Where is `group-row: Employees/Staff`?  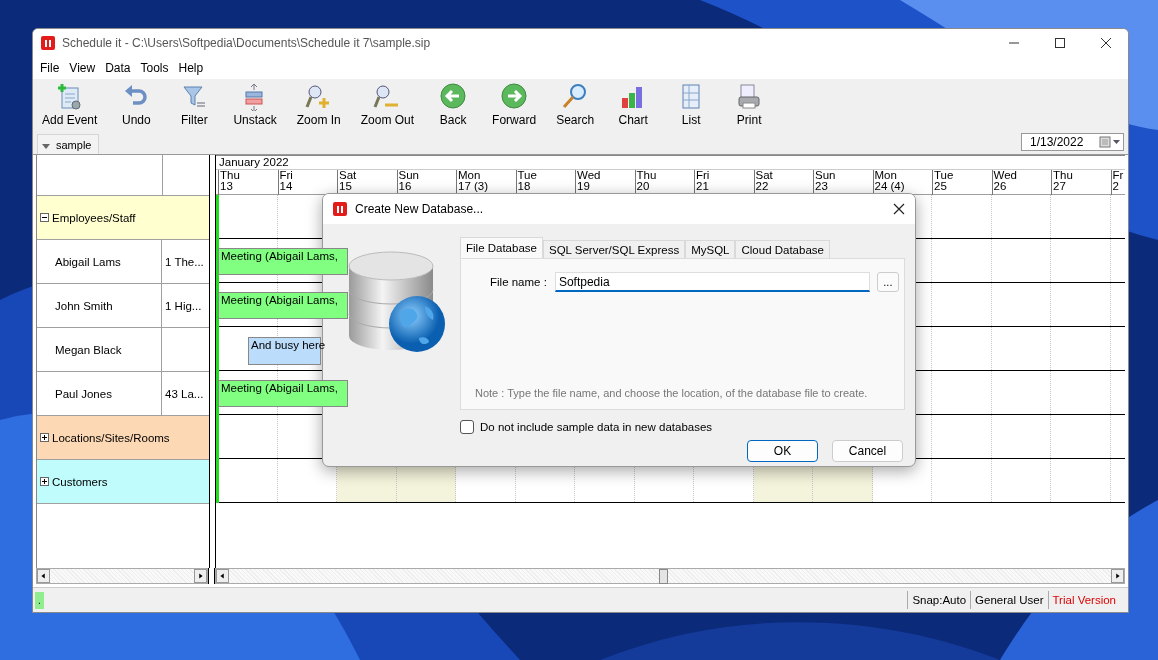
group-row: Employees/Staff is located at coordinates (123, 218).